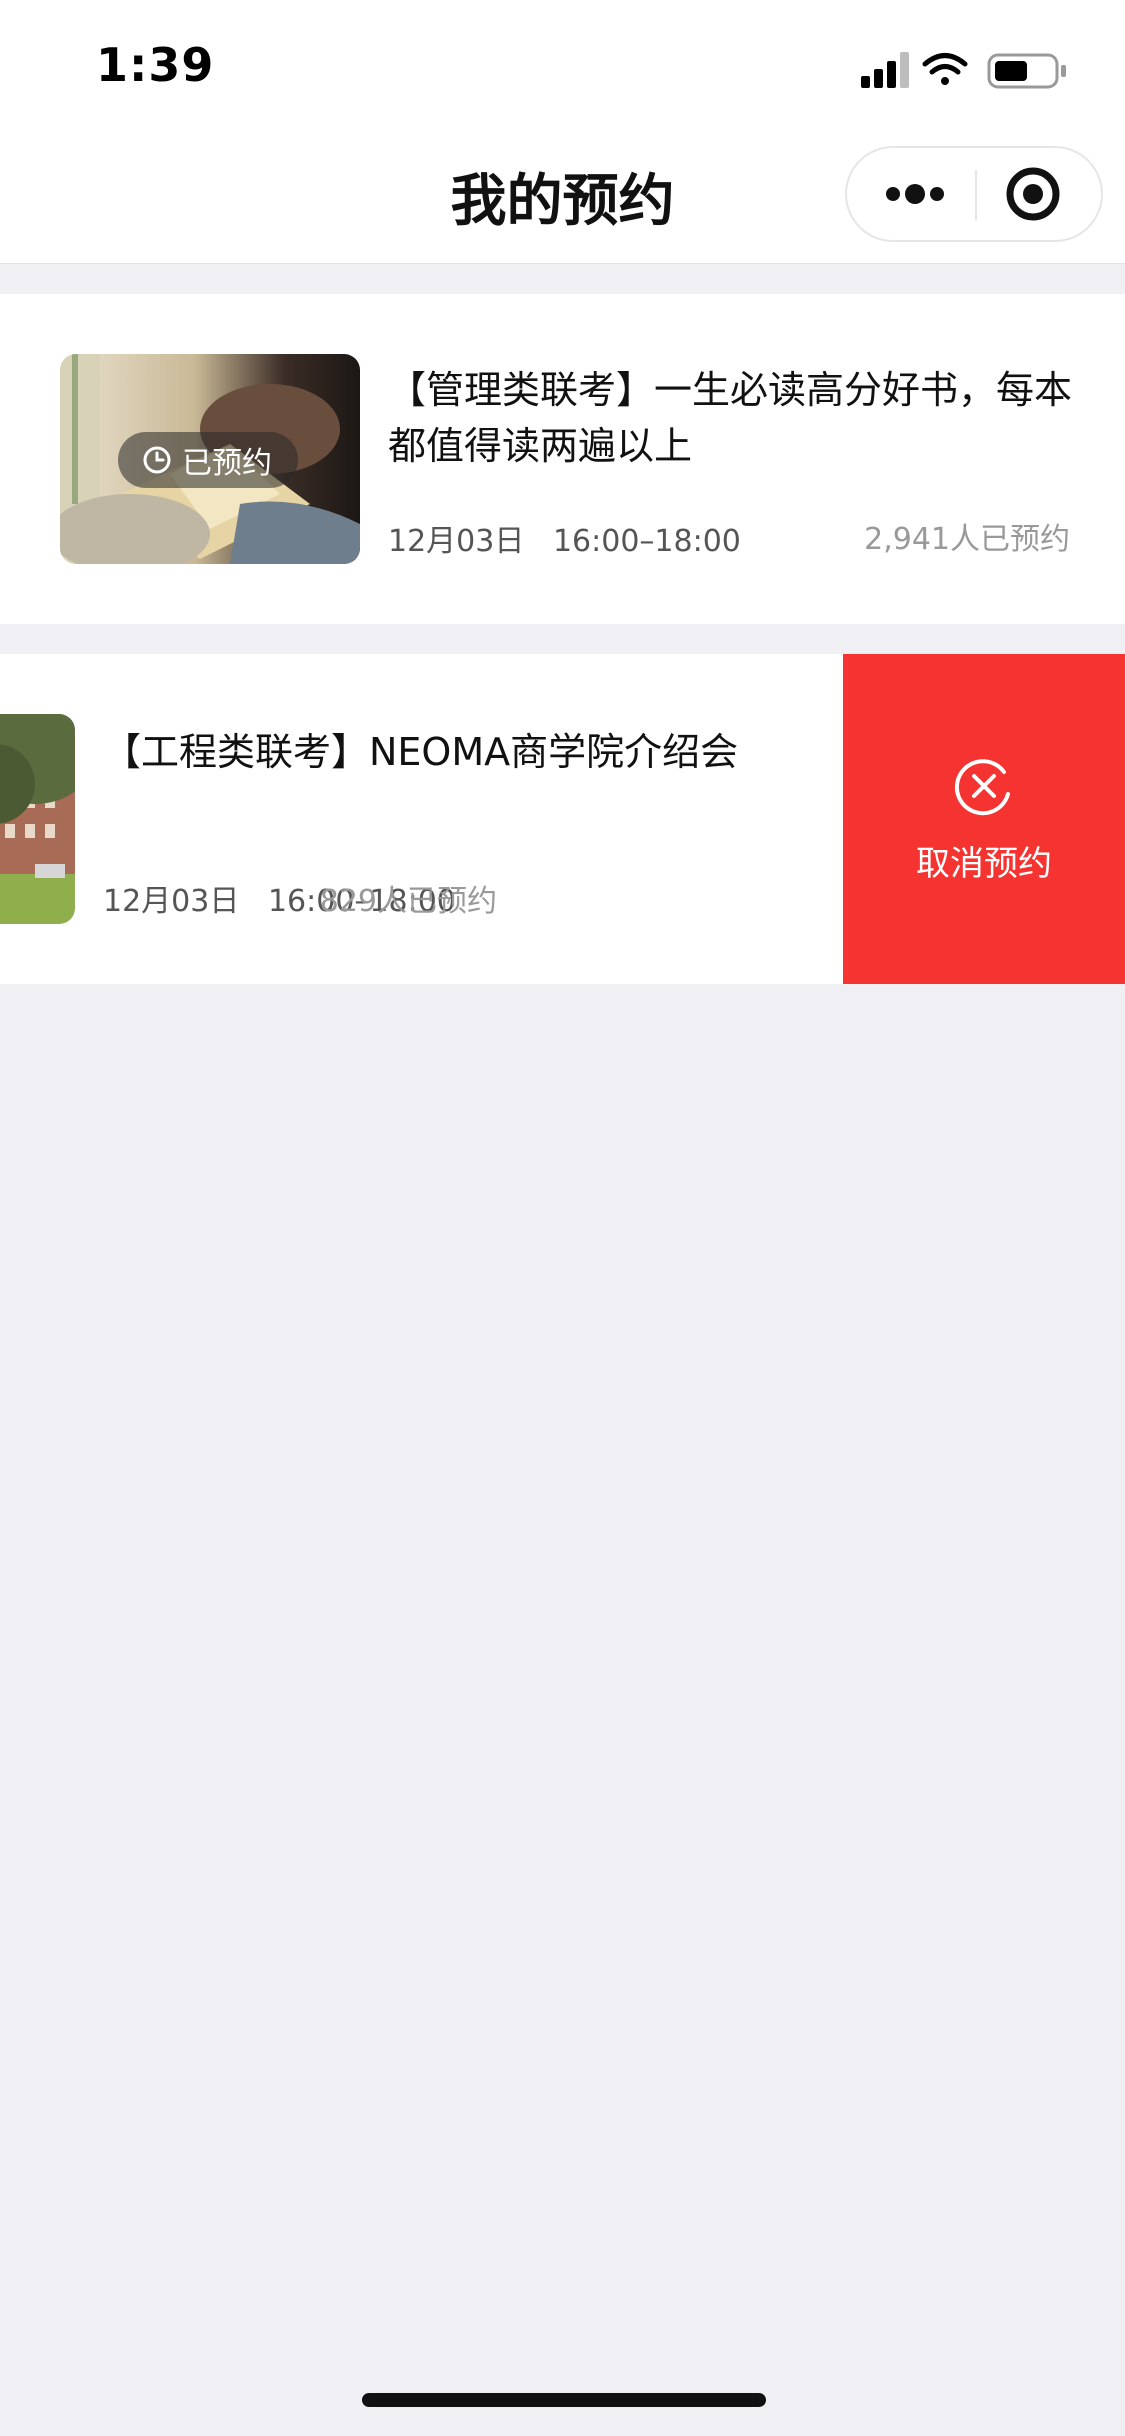 The height and width of the screenshot is (2436, 1125). I want to click on reservation-time: 16:00–18:00, so click(646, 541).